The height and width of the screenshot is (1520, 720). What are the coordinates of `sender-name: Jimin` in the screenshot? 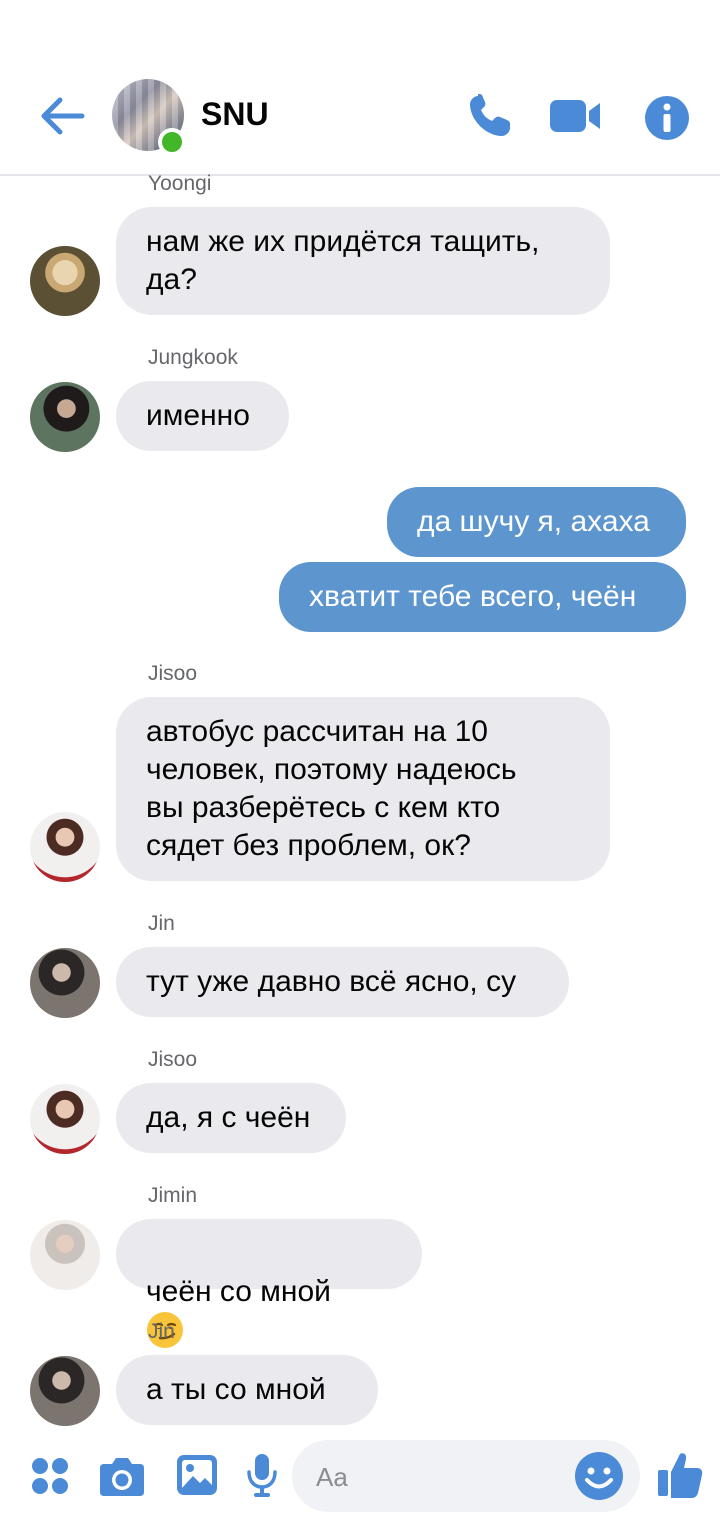 It's located at (173, 1195).